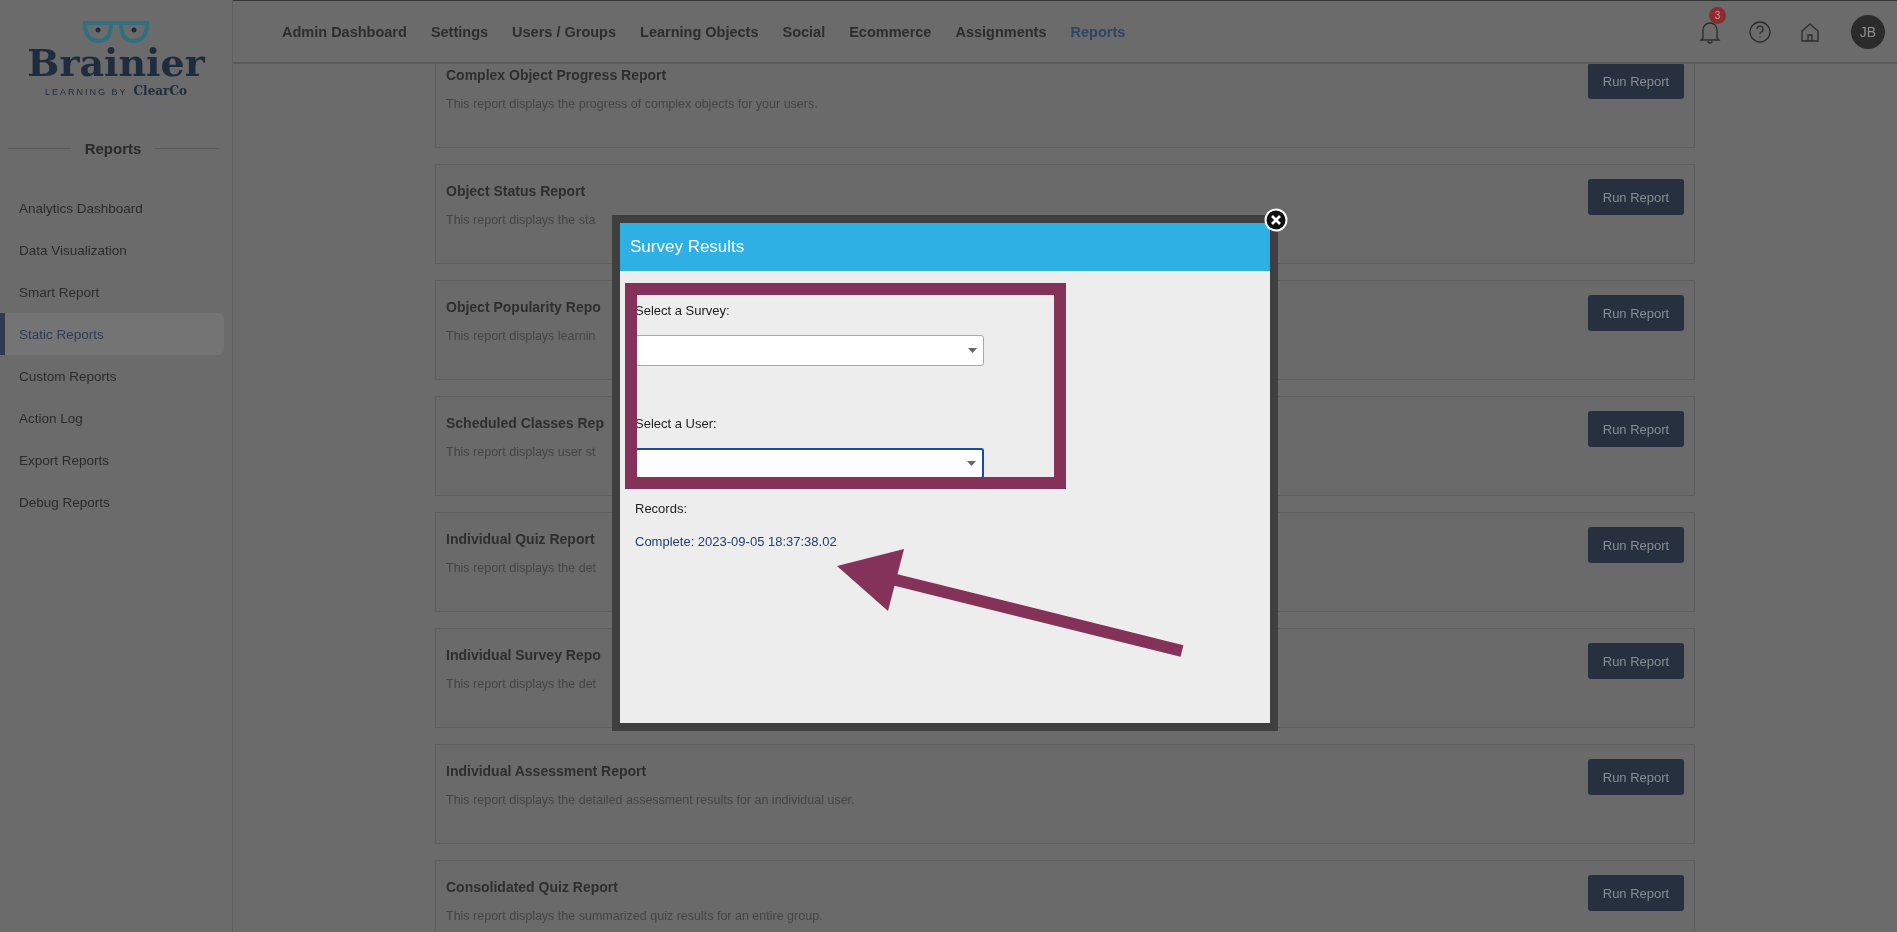  What do you see at coordinates (521, 539) in the screenshot?
I see `report-title: Individual Quiz Report` at bounding box center [521, 539].